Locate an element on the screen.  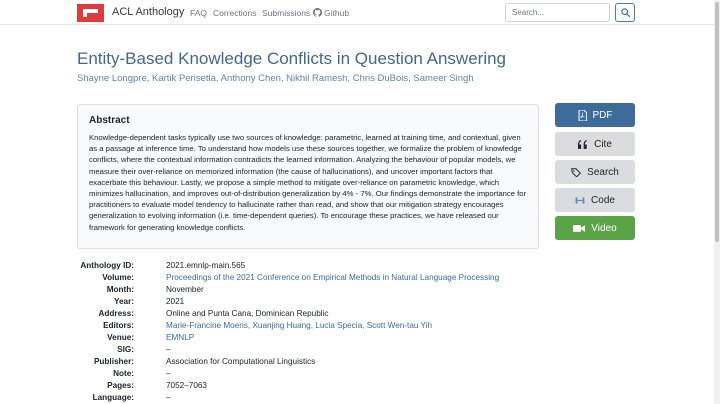
author-link: Kartik Perisetla is located at coordinates (184, 78).